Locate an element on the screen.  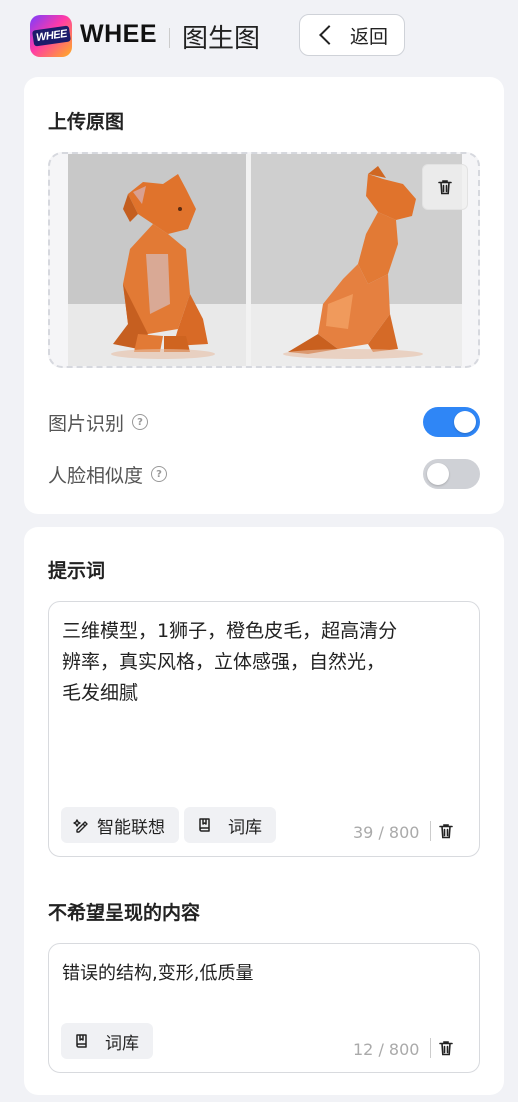
prompt-library-button: 词库 is located at coordinates (230, 825).